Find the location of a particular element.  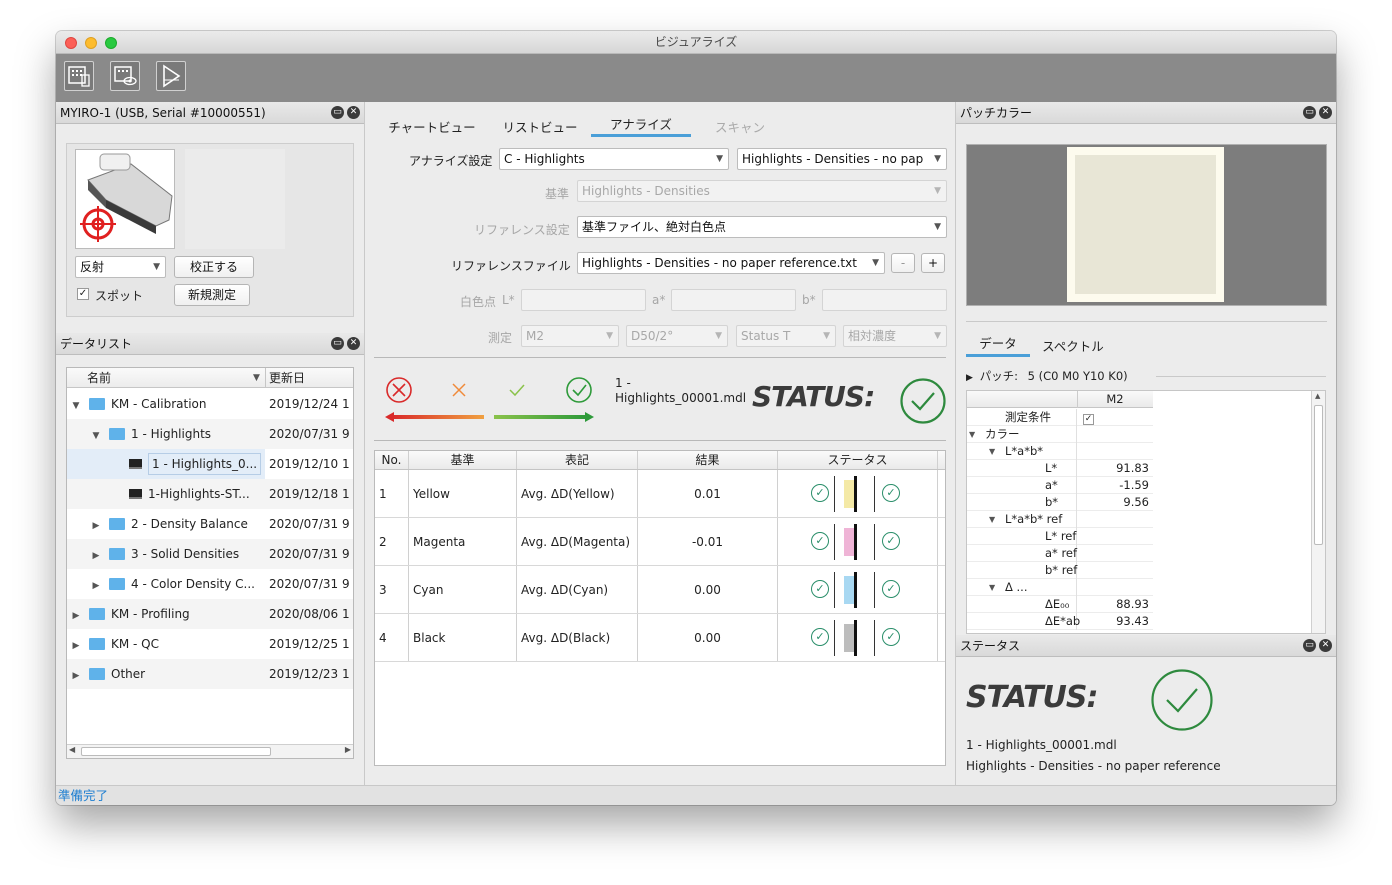

condition-checkbox: ✓ is located at coordinates (1088, 419).